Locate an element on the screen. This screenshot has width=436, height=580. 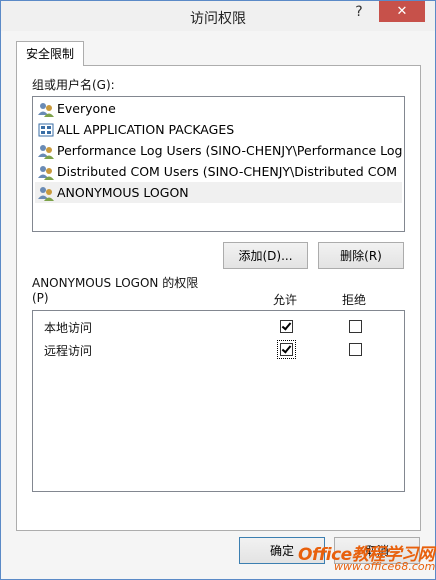
deny-checkbox-remote is located at coordinates (355, 349).